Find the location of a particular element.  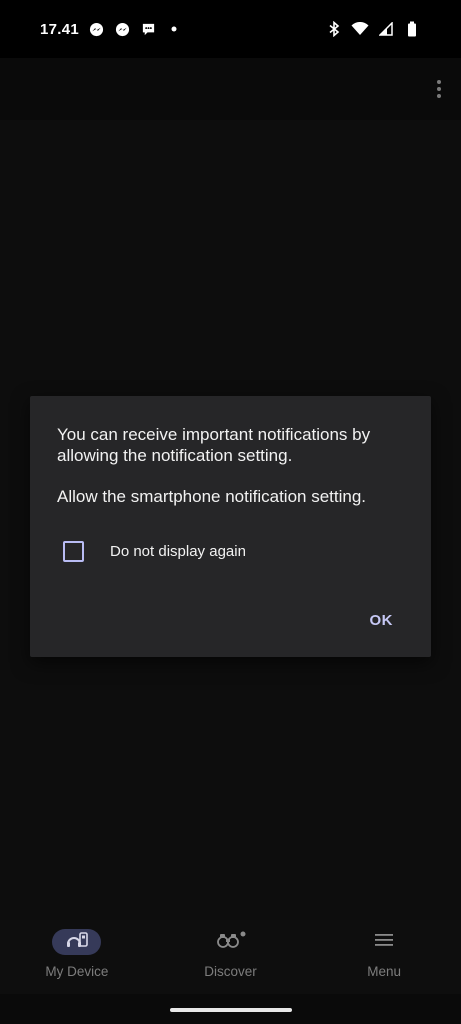

status-bar-left: 17.41 is located at coordinates (111, 29).